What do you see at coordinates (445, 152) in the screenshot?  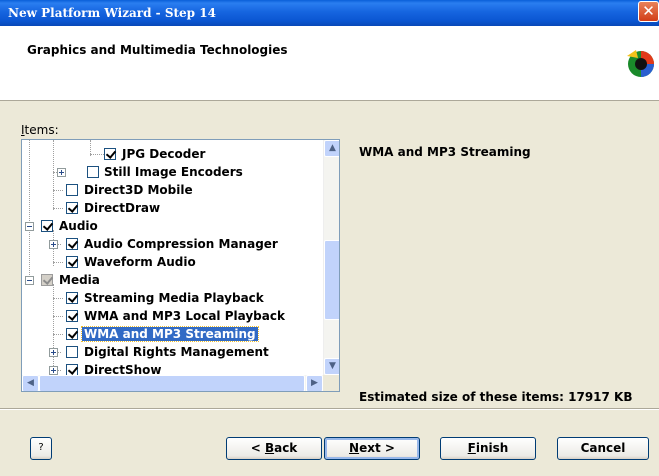 I see `item-description: WMA and MP3 Streaming` at bounding box center [445, 152].